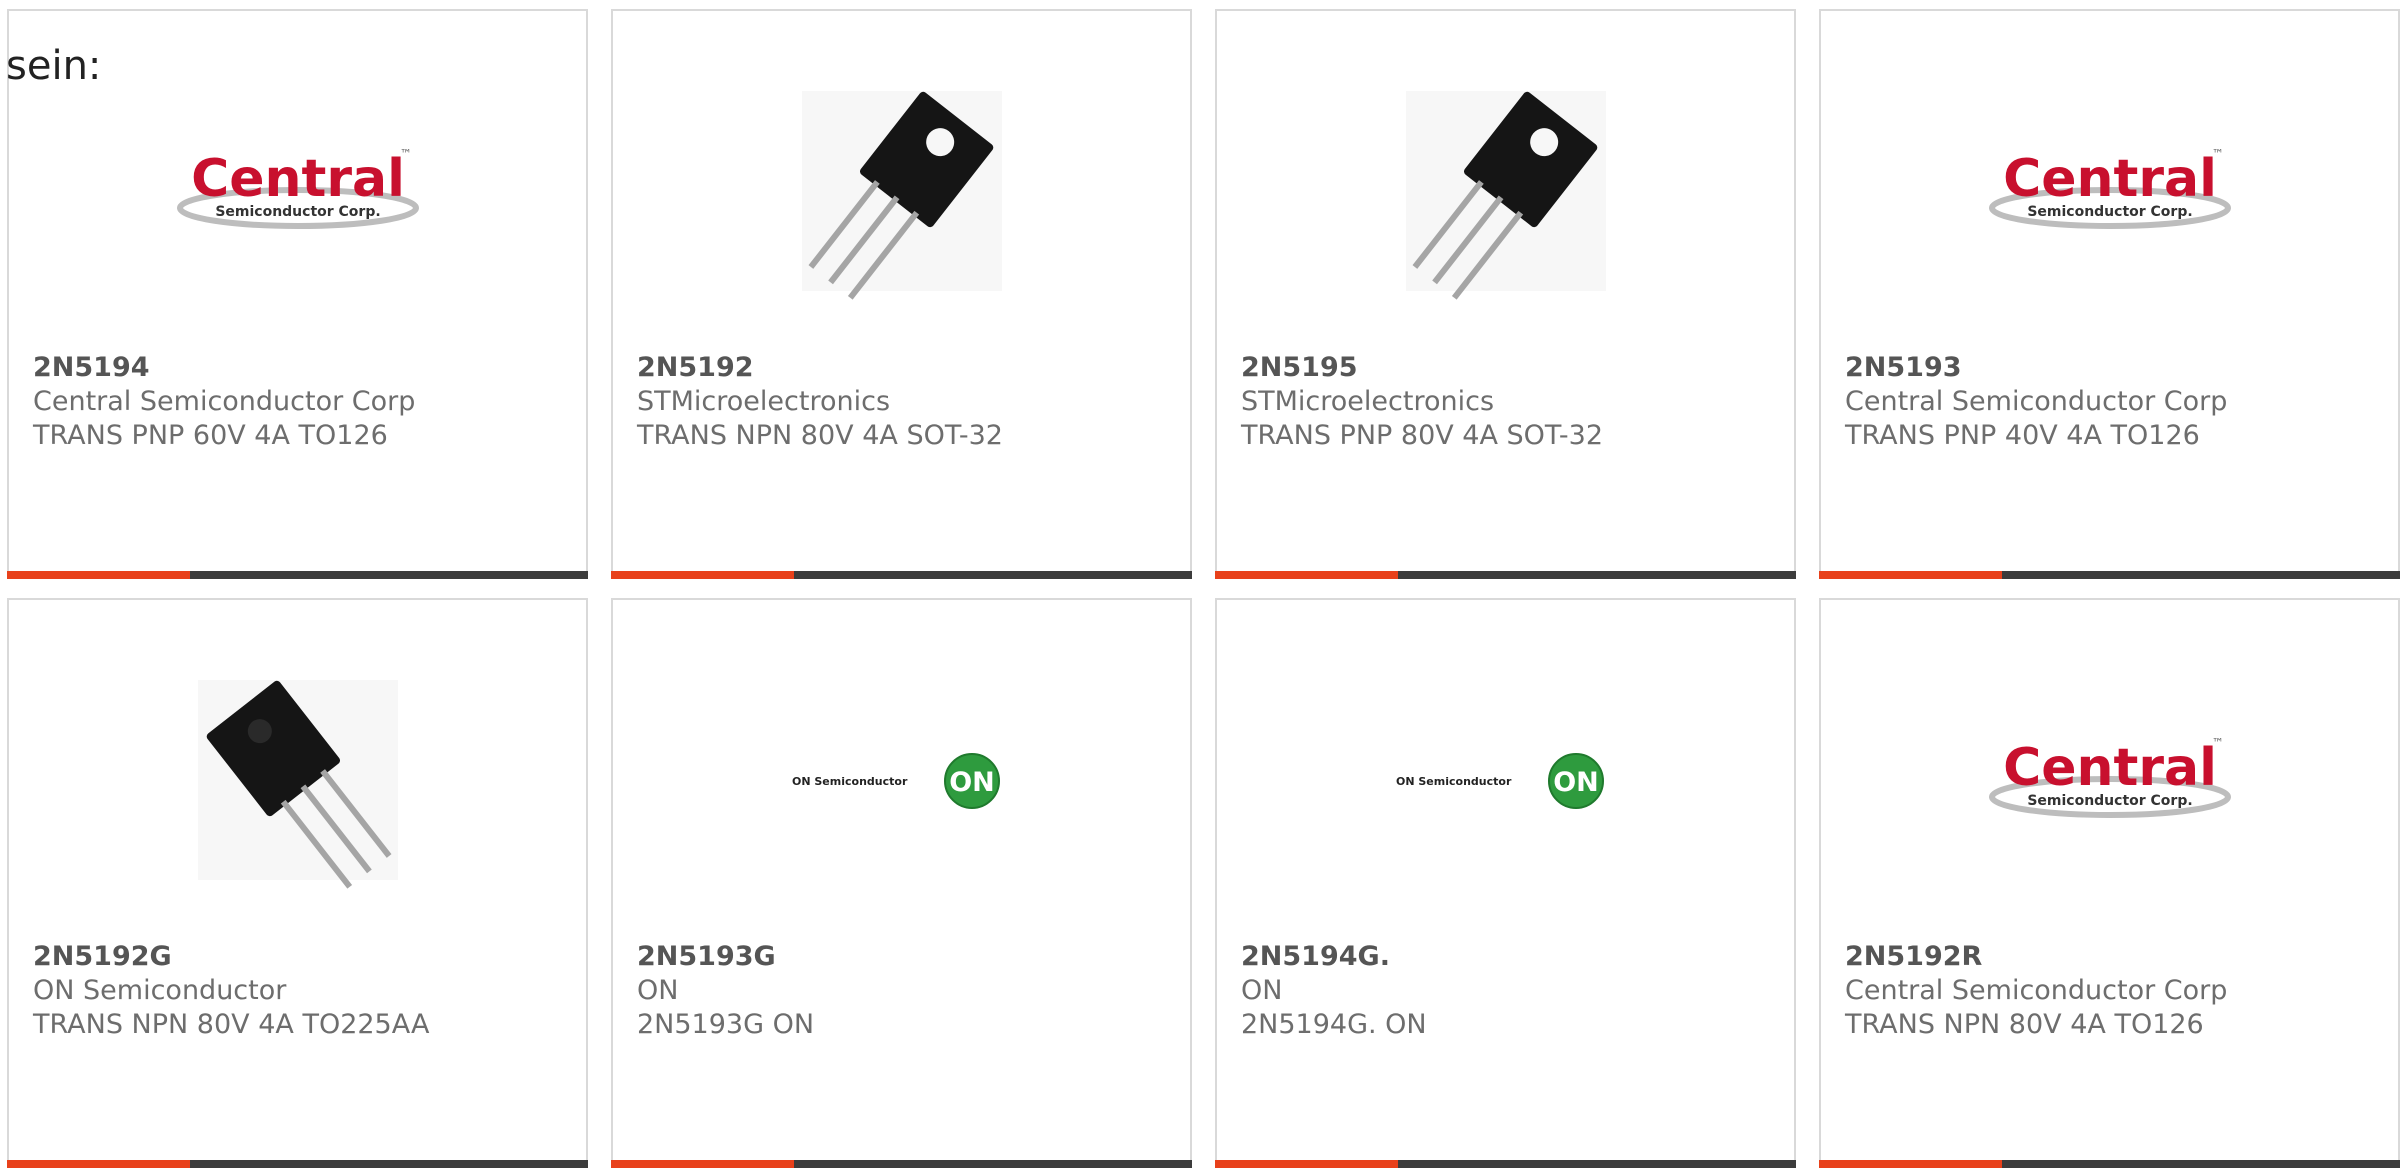 The image size is (2400, 1168). I want to click on description: 2N5193G ON, so click(726, 1024).